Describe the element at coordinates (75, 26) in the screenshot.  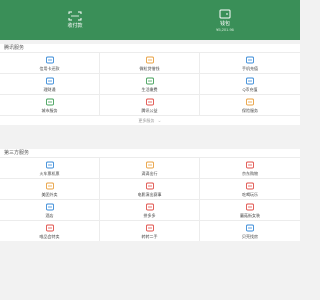
I see `receive-pay-label: 收付款` at that location.